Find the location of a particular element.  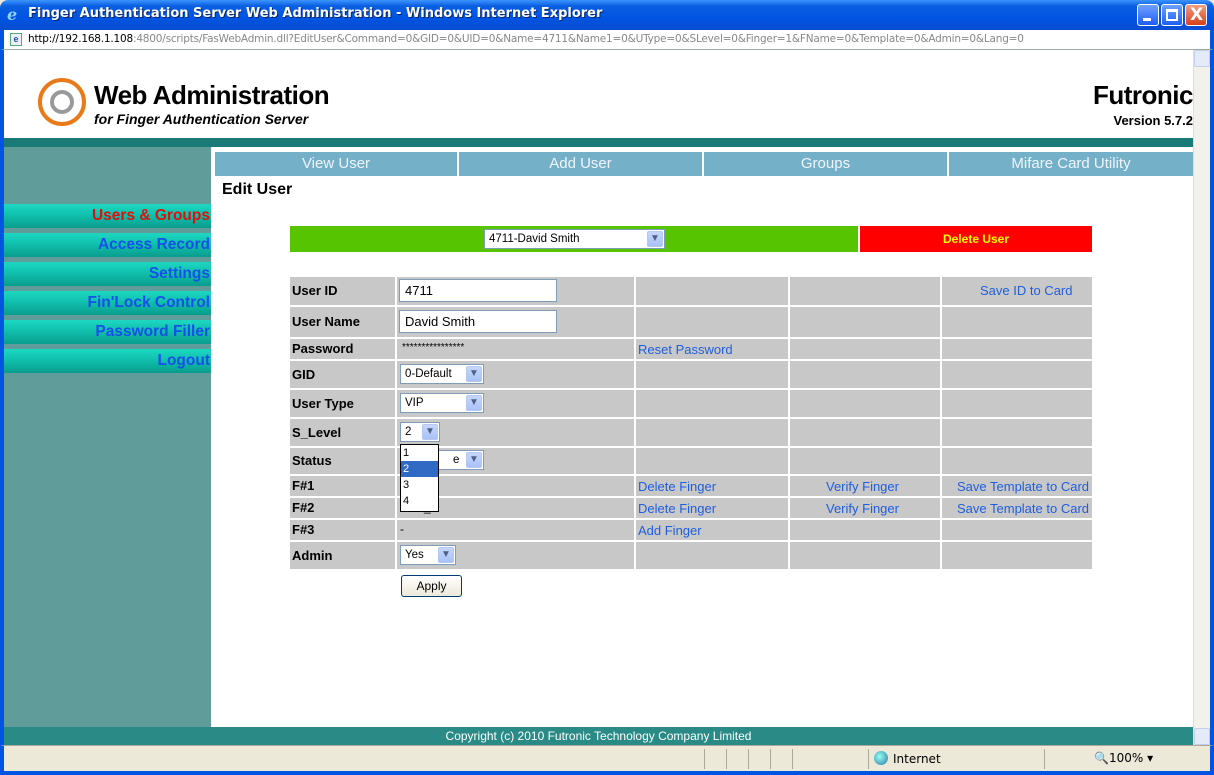

save-template-2-link: Save Template to Card is located at coordinates (1023, 508).